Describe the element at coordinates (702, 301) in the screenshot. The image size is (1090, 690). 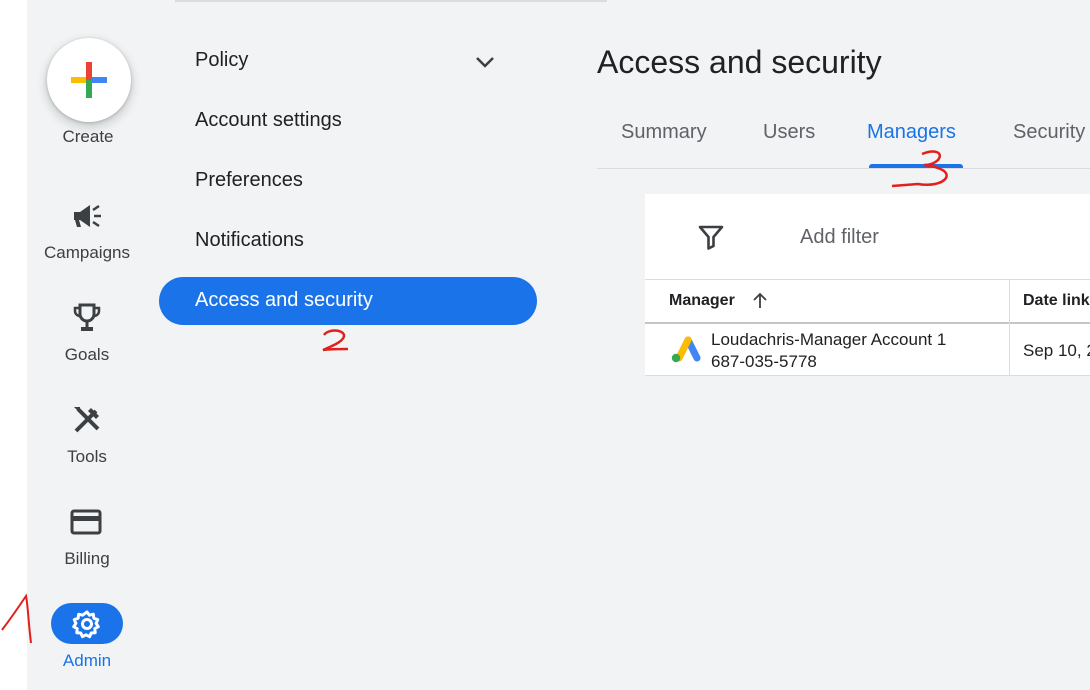
I see `column-header-manager: Manager` at that location.